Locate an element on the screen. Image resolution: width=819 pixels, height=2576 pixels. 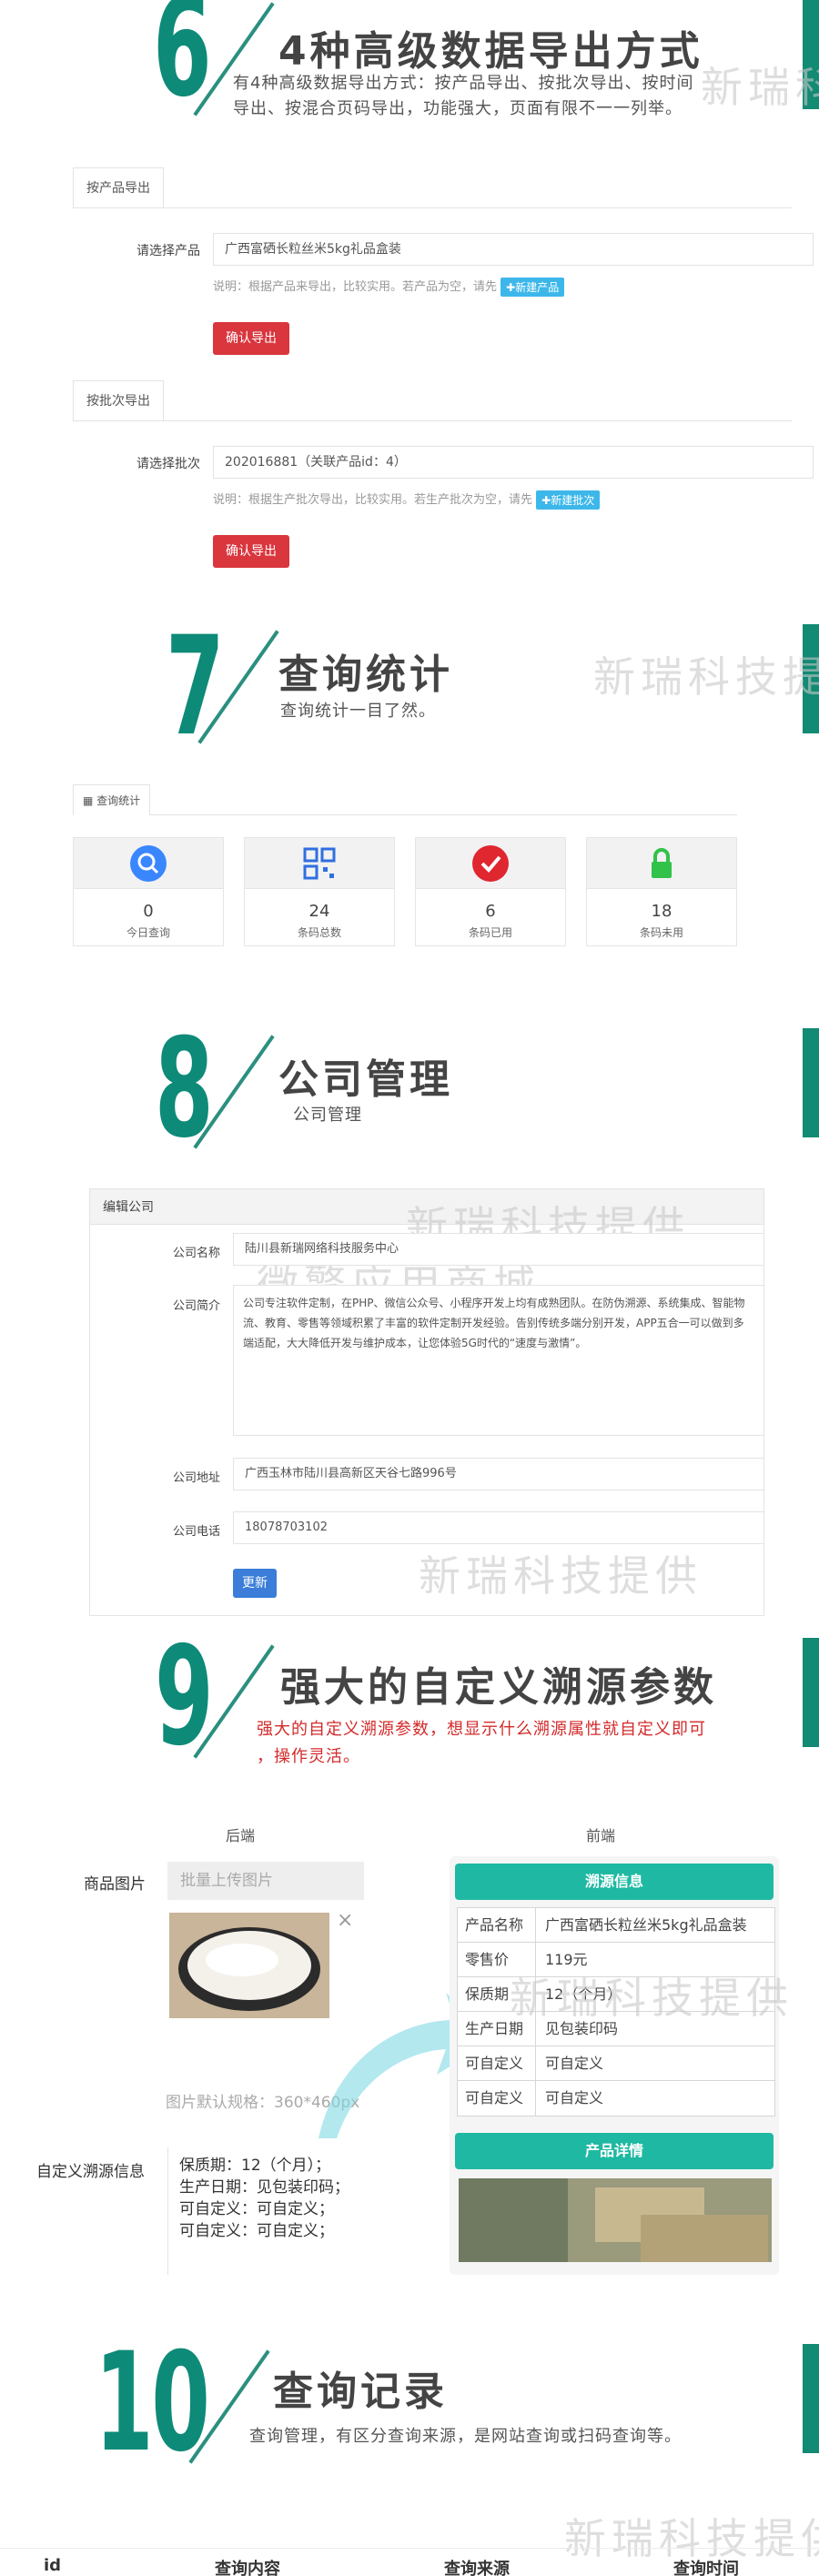
batch-hint: 说明：根据生产批次导出，比较实用。若生产批次为空，请先 ✚新建批次 is located at coordinates (407, 500).